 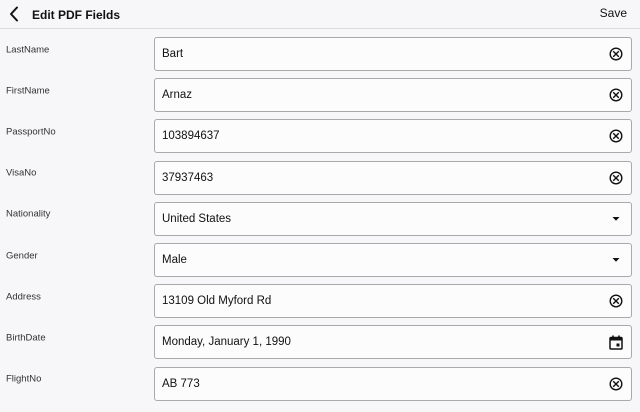 I want to click on field-row-birthdate: BirthDate Monday, January 1, 1990, so click(x=320, y=338).